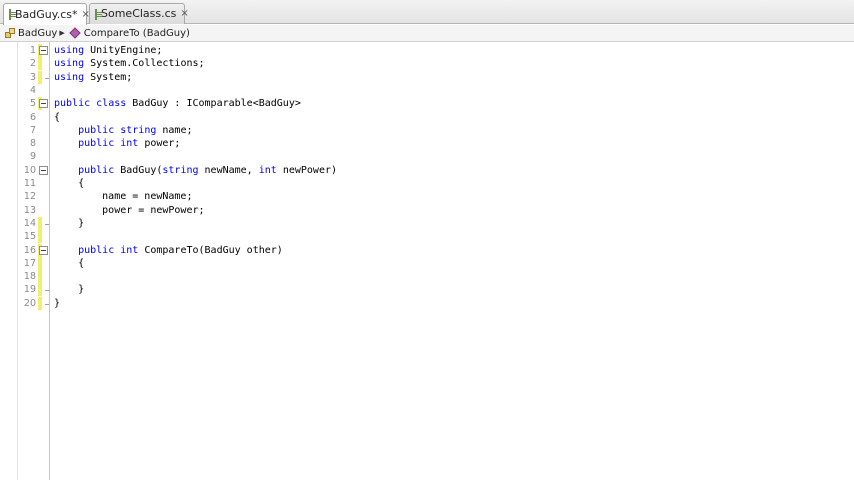 This screenshot has height=480, width=854. Describe the element at coordinates (427, 50) in the screenshot. I see `code-line: 1 using UnityEngine;` at that location.